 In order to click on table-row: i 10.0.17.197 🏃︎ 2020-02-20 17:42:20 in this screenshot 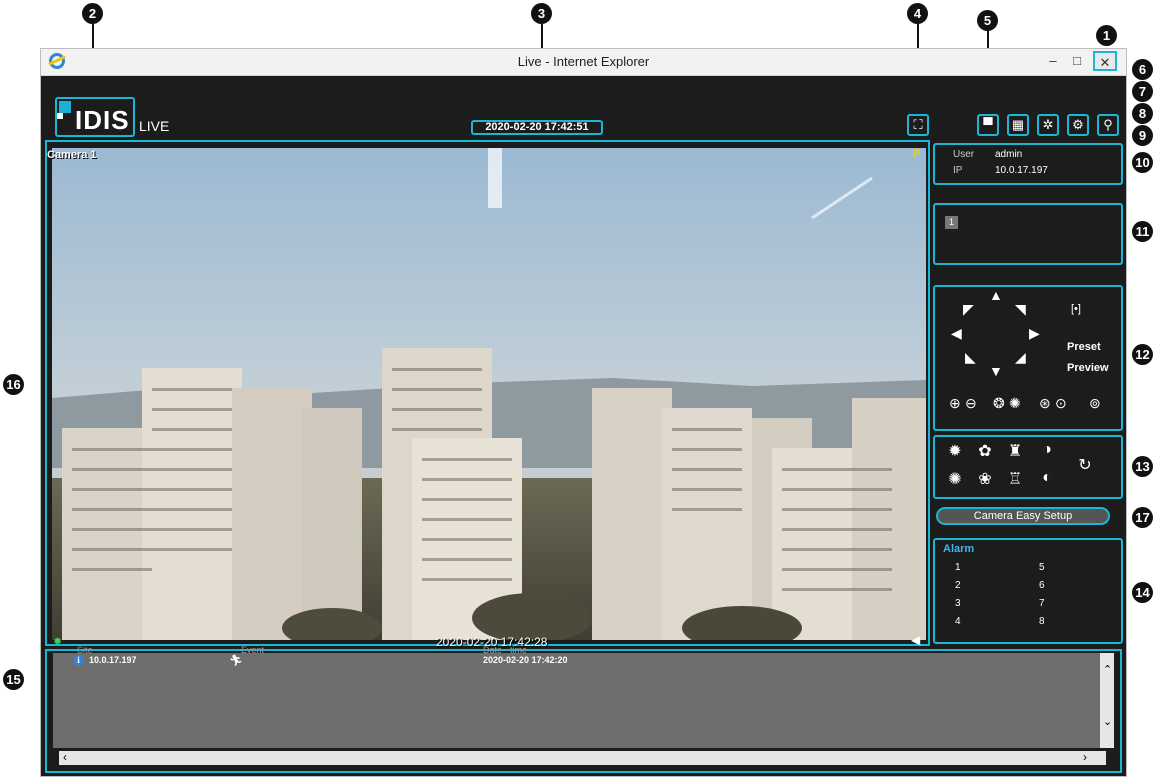, I will do `click(573, 662)`.